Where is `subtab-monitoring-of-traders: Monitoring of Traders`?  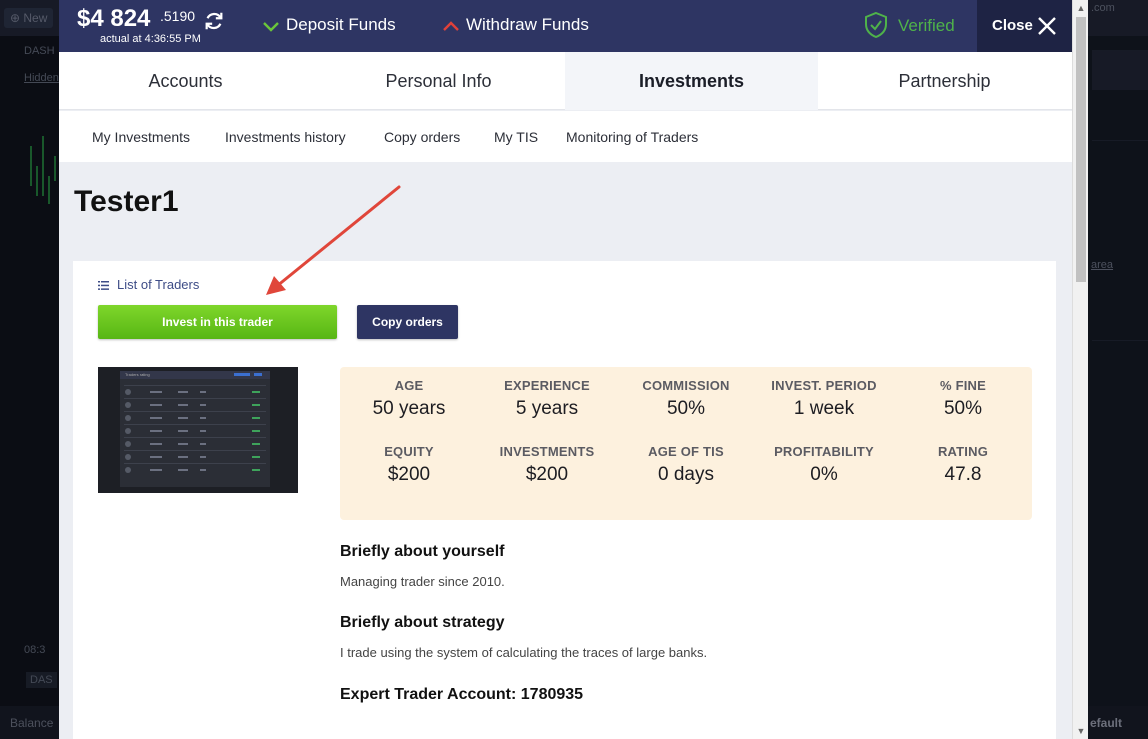 subtab-monitoring-of-traders: Monitoring of Traders is located at coordinates (632, 137).